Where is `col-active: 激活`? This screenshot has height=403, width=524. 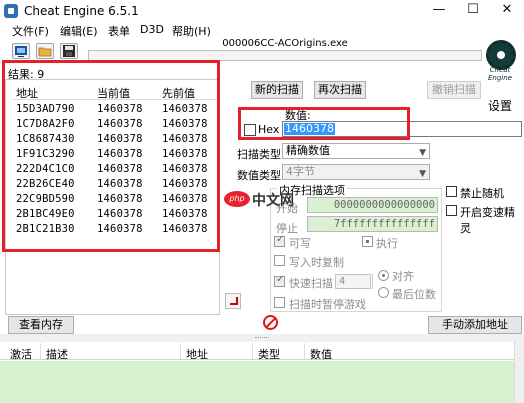 col-active: 激活 is located at coordinates (21, 354).